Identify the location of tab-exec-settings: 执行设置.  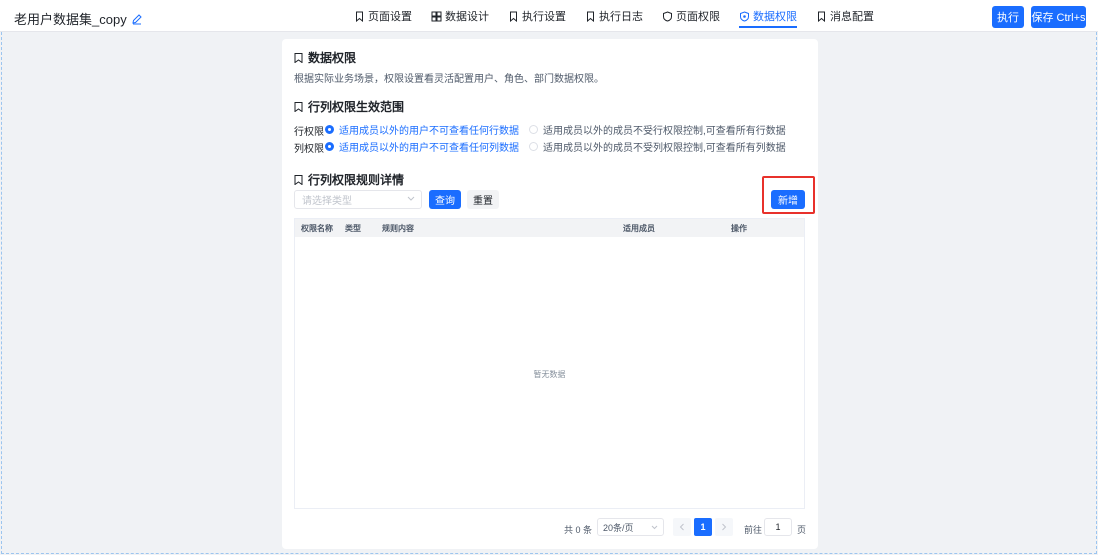
(537, 16).